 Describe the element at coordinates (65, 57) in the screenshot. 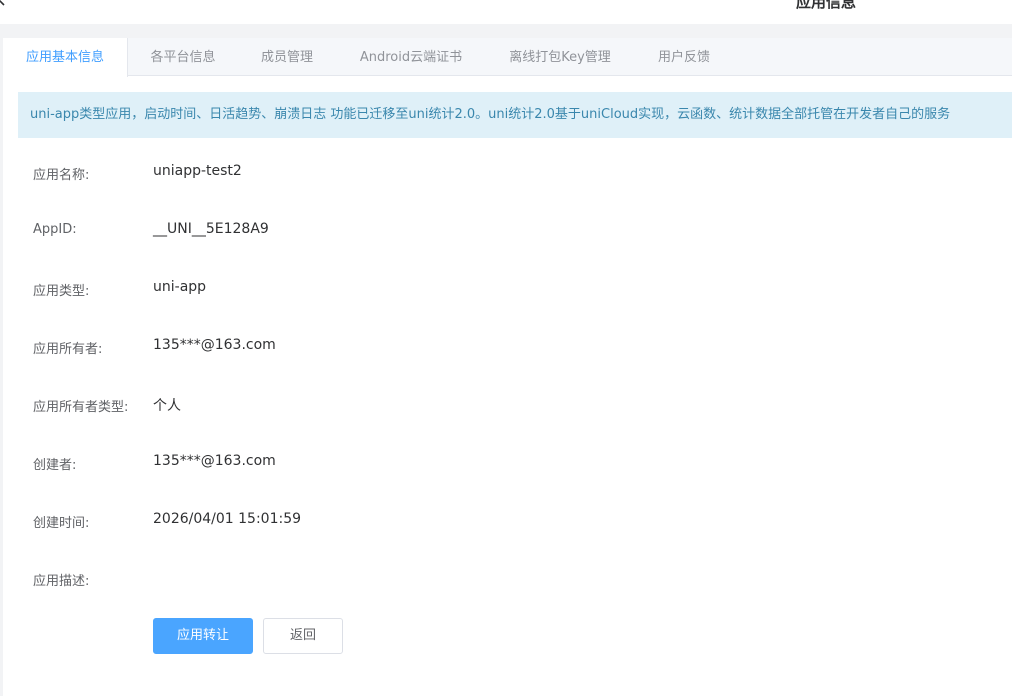

I see `tab-basic-info: 应用基本信息` at that location.